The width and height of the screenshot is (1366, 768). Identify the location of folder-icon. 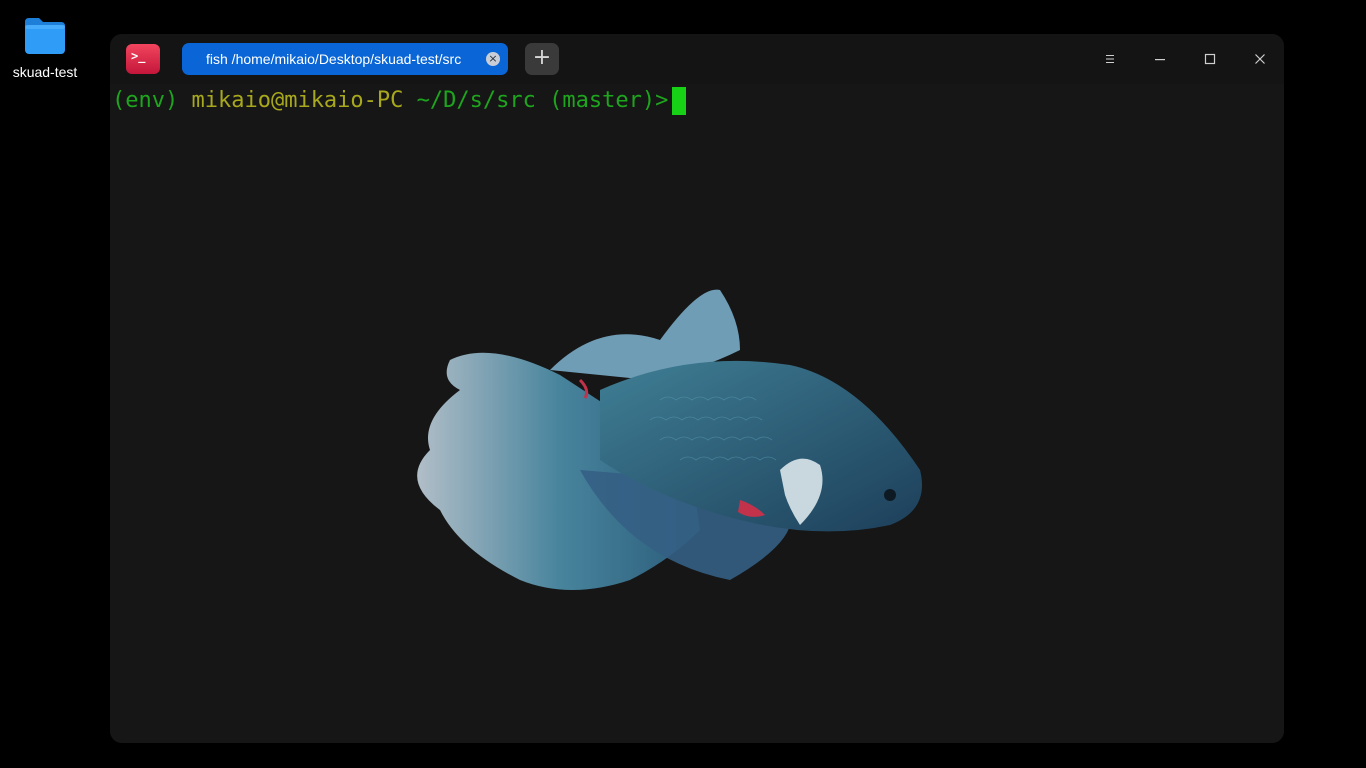
(45, 36).